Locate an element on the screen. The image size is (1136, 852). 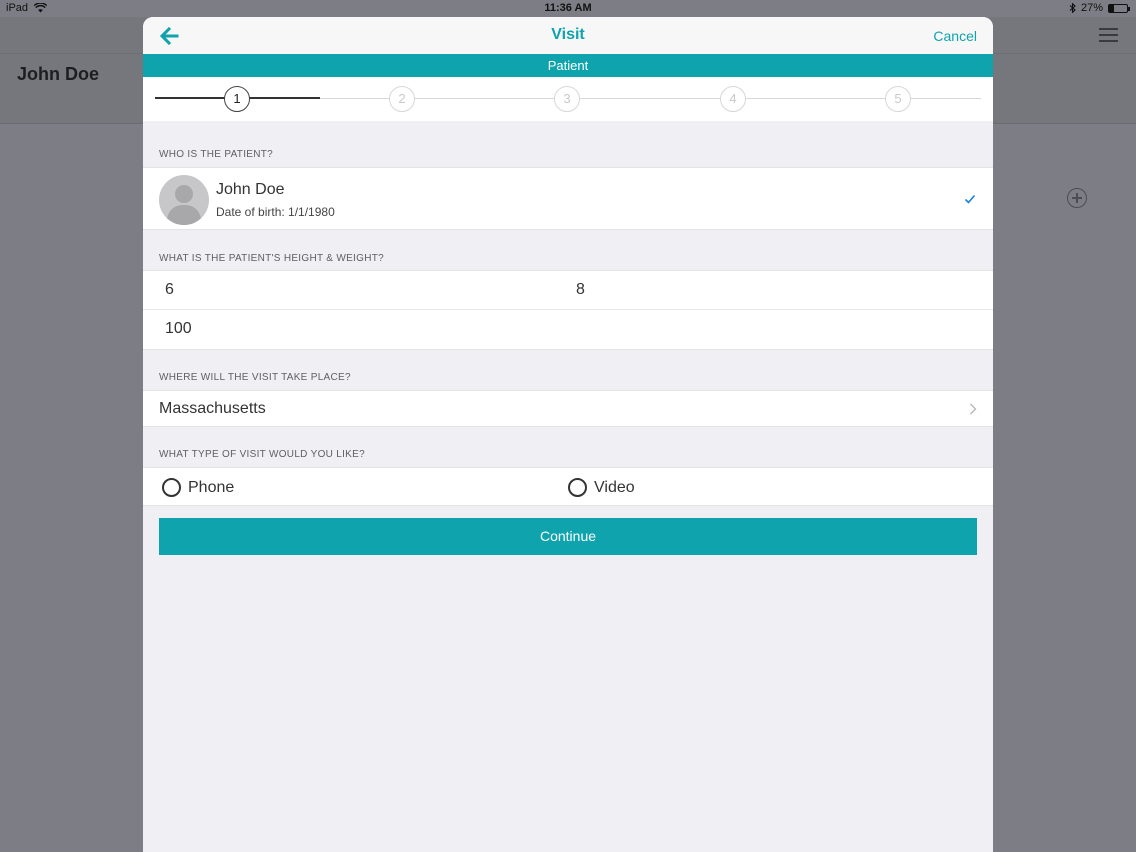
step-3: 3 is located at coordinates (567, 99).